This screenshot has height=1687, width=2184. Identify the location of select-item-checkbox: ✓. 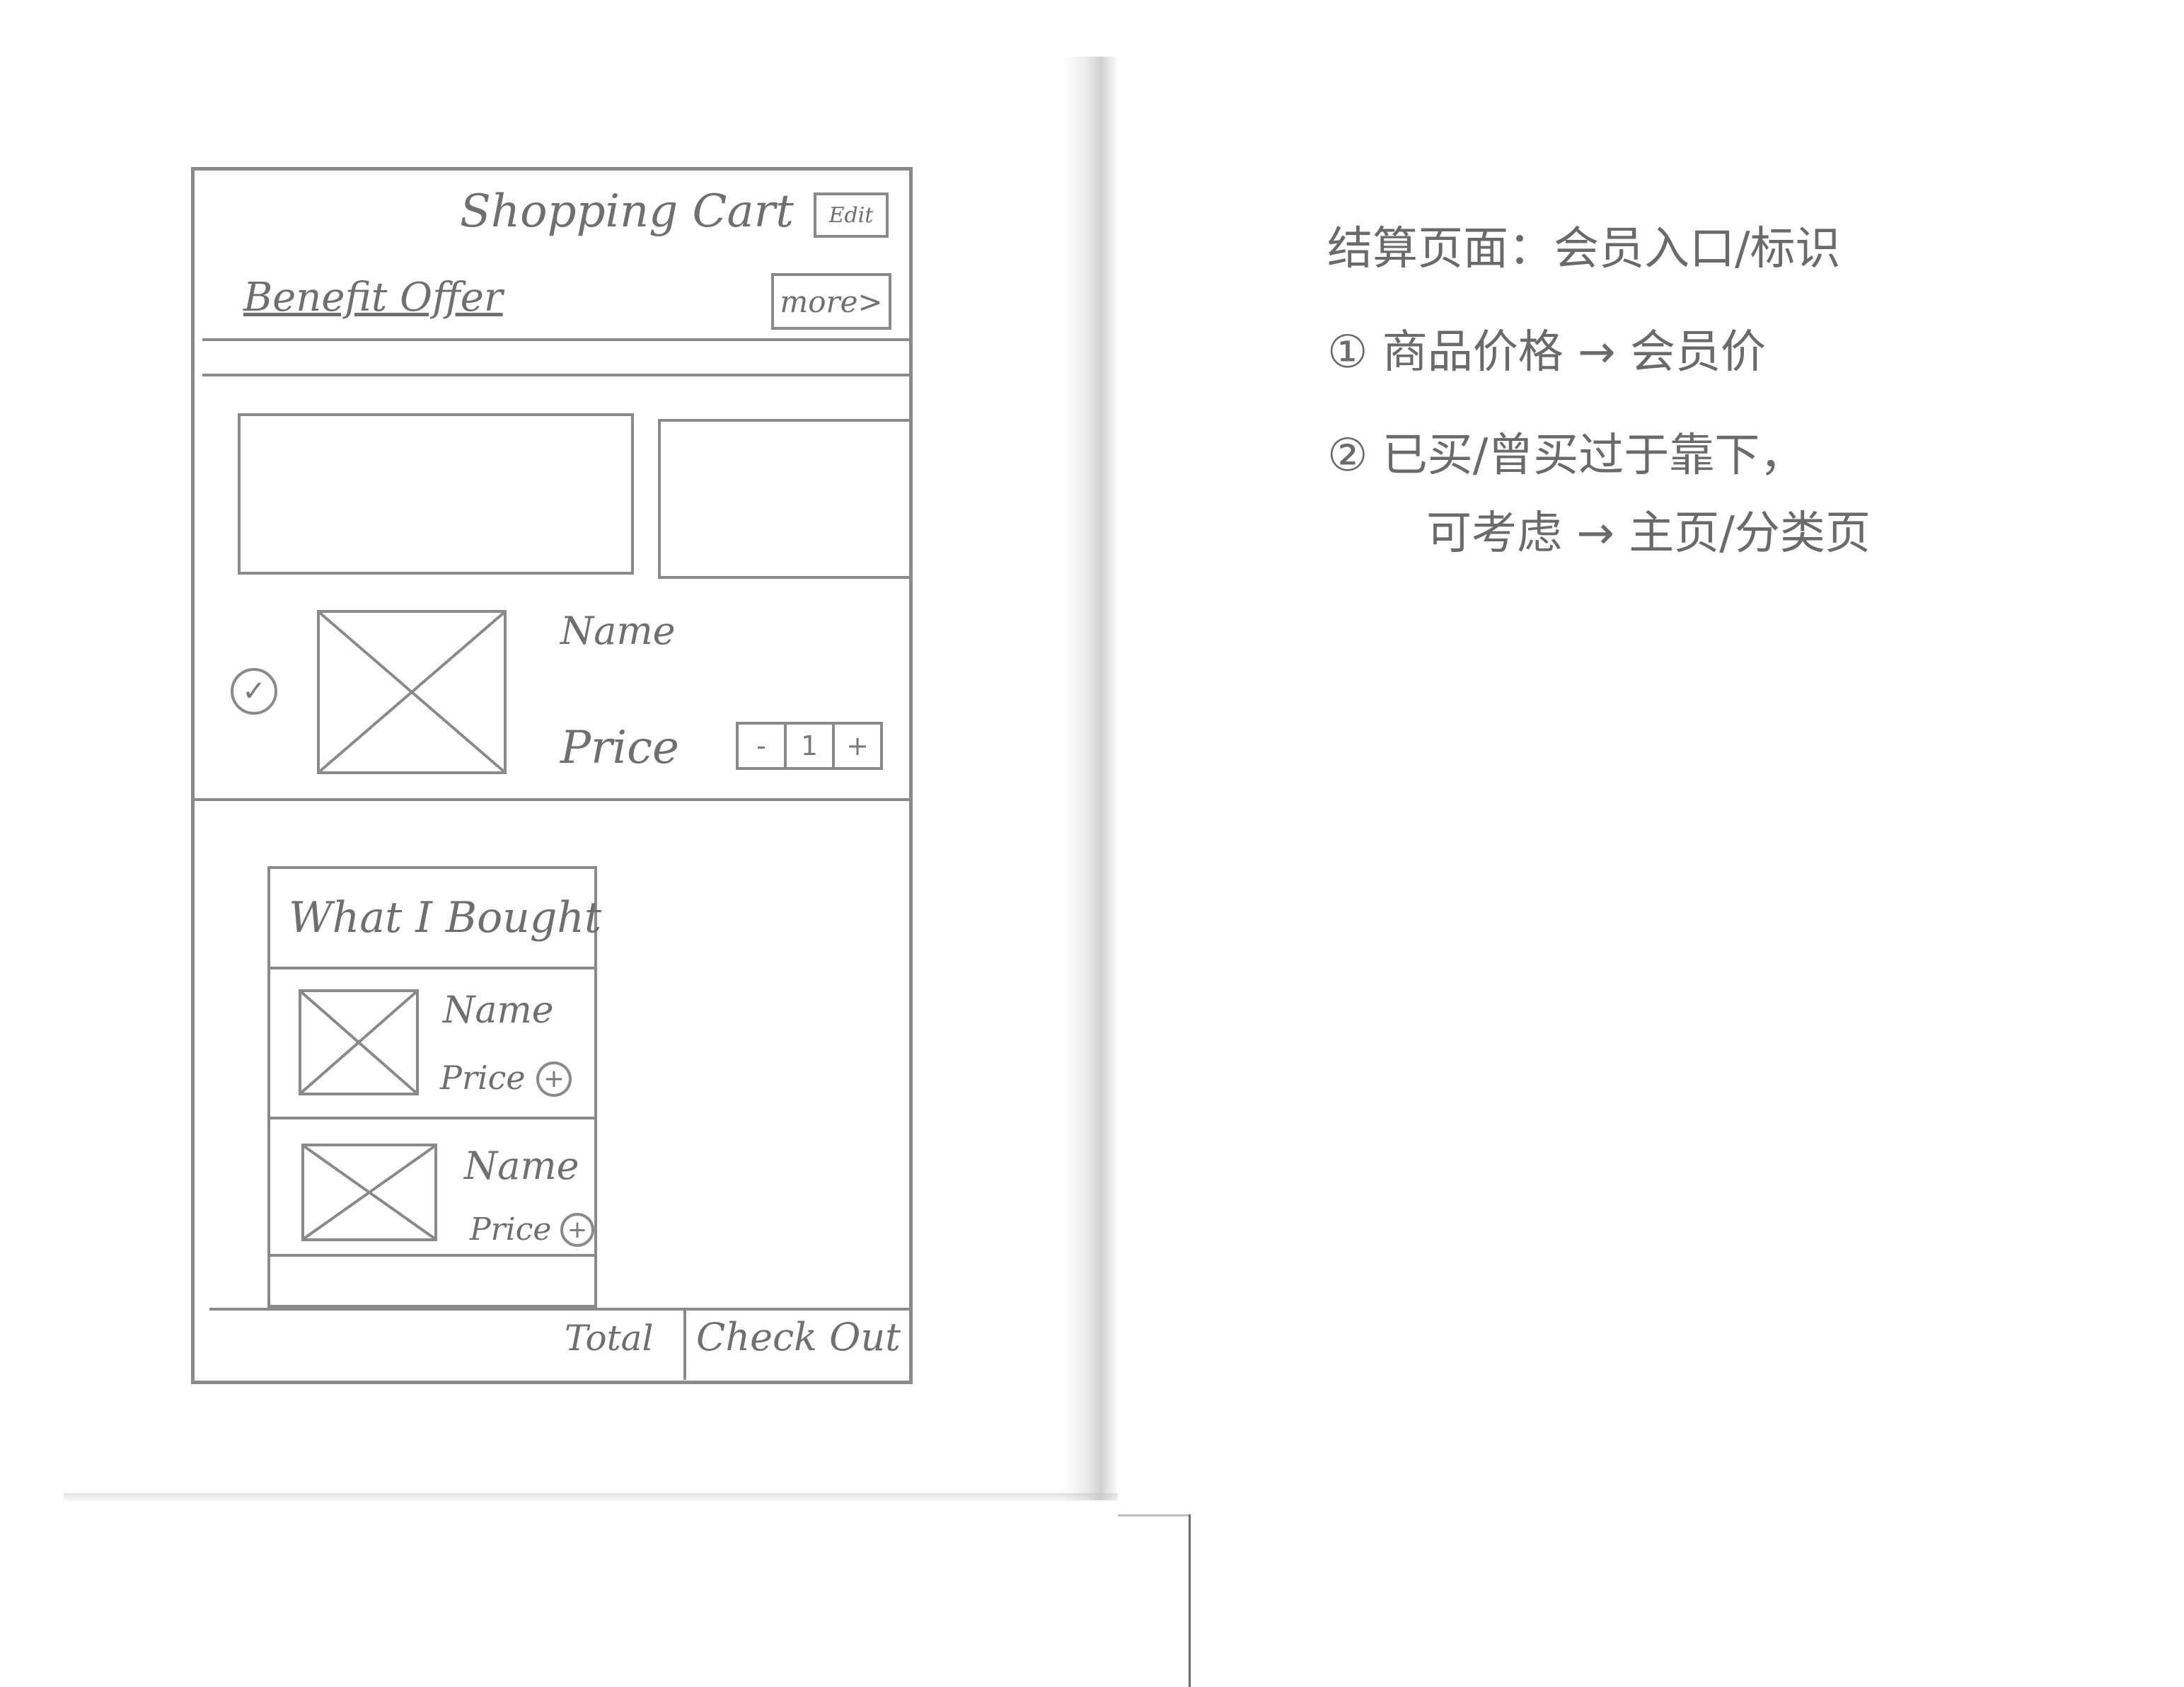
(254, 691).